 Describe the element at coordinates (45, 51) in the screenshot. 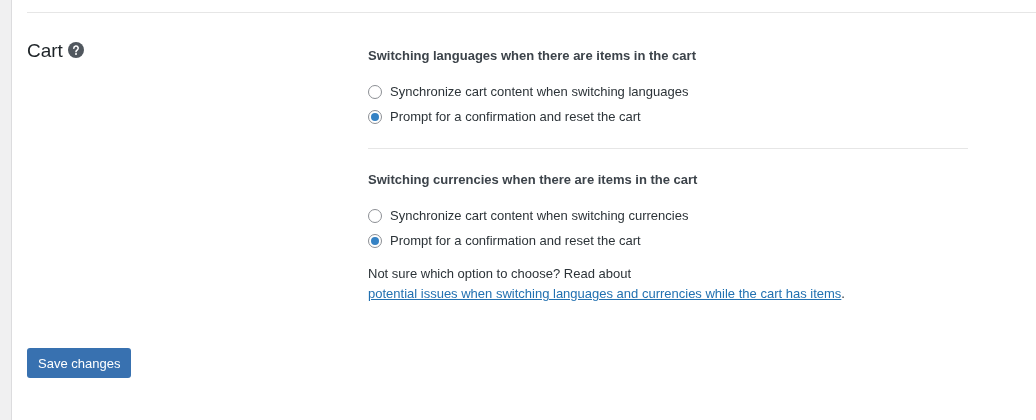

I see `section-label: Cart` at that location.